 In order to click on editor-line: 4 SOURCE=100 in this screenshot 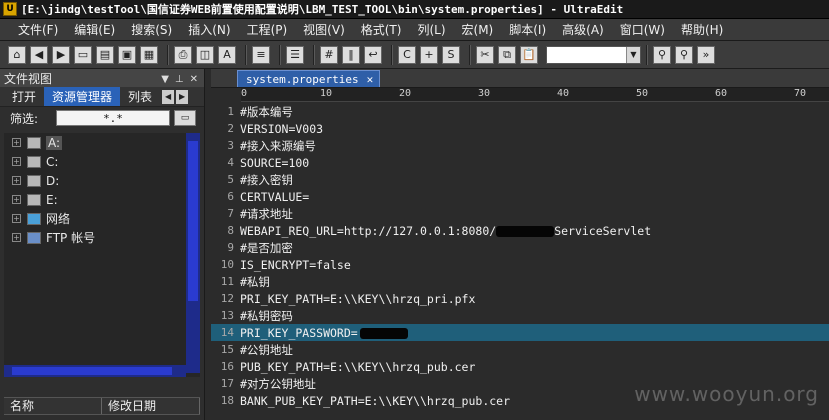, I will do `click(520, 162)`.